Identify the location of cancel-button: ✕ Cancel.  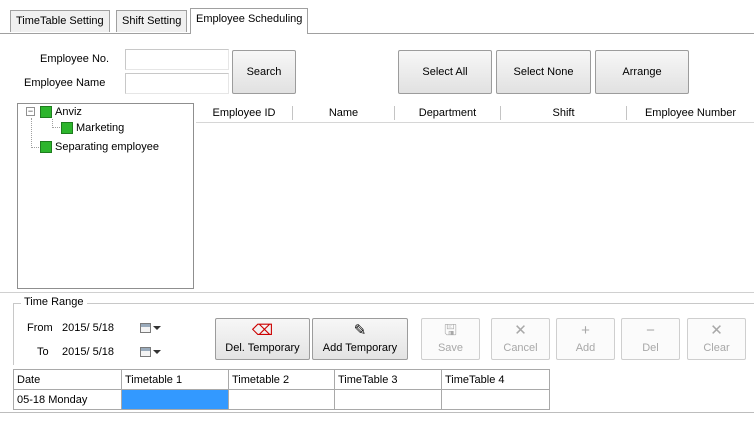
(520, 339).